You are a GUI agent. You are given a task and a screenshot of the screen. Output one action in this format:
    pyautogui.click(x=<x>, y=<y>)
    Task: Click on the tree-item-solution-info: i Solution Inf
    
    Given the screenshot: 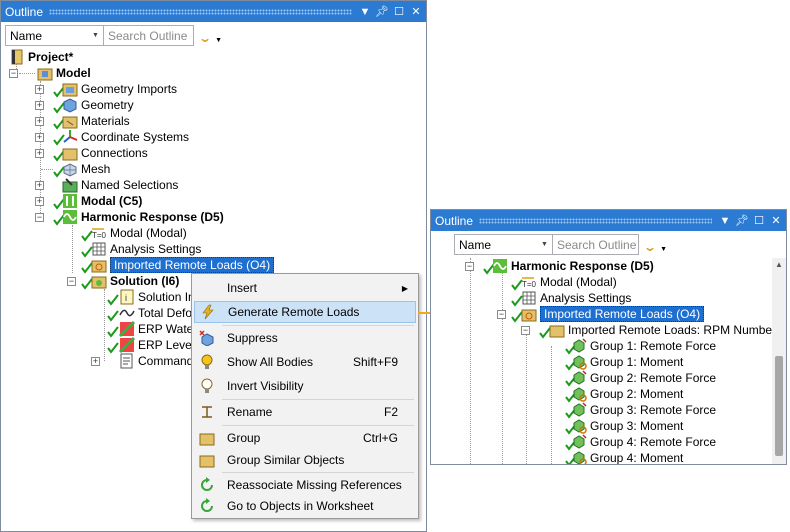 What is the action you would take?
    pyautogui.click(x=152, y=297)
    